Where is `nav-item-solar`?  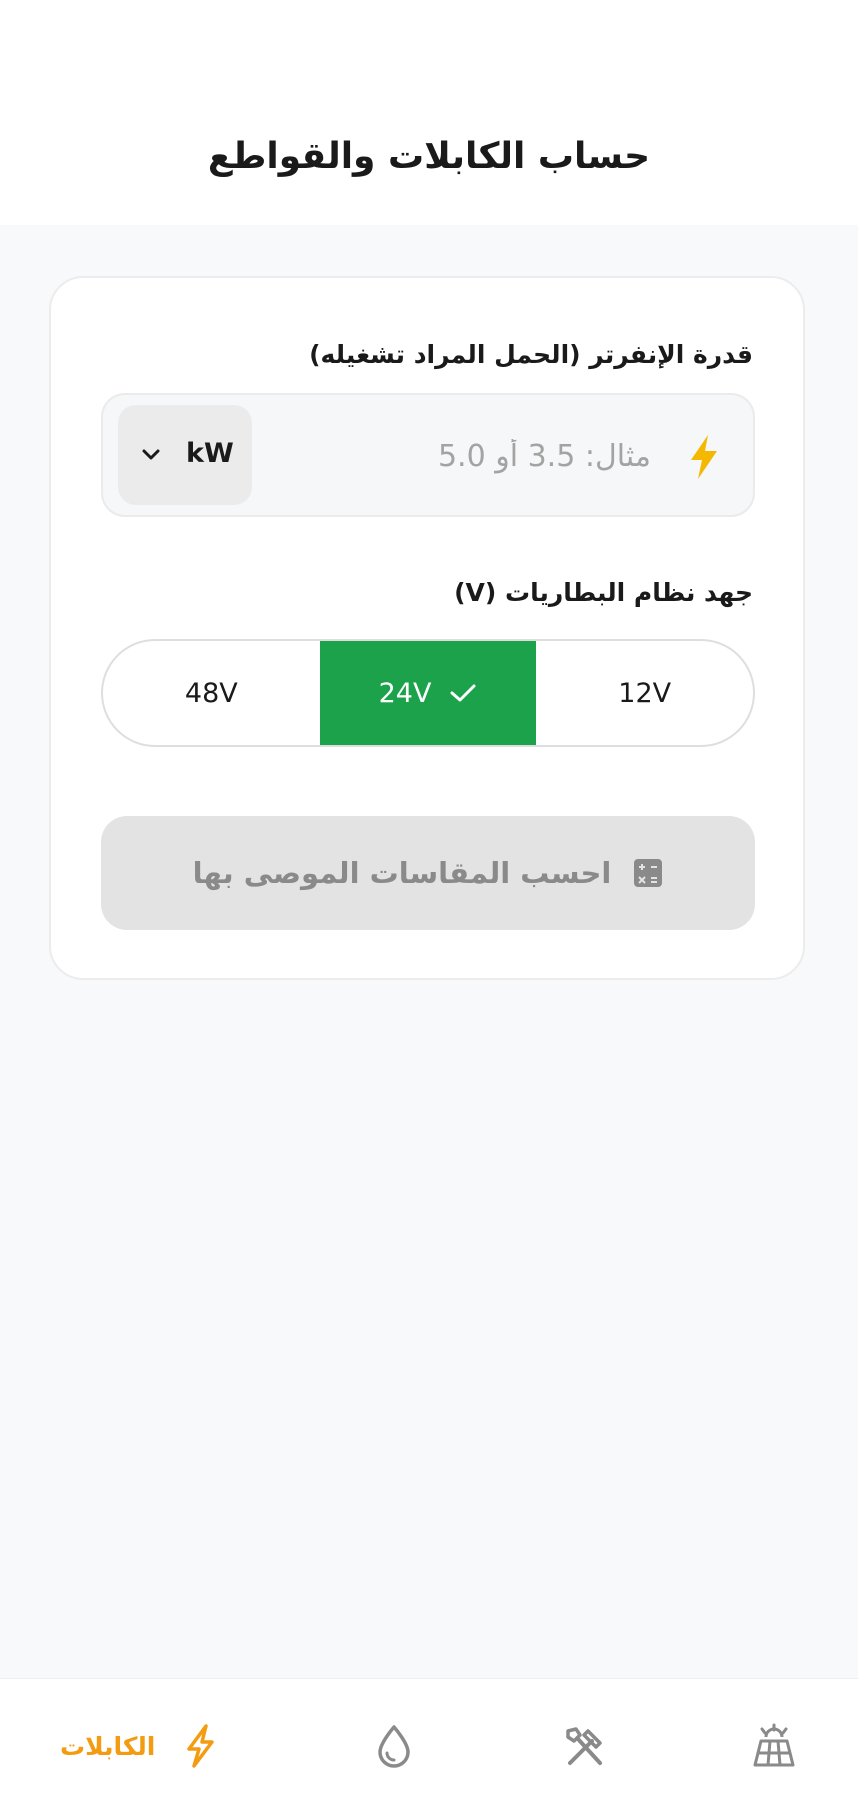 nav-item-solar is located at coordinates (774, 1746).